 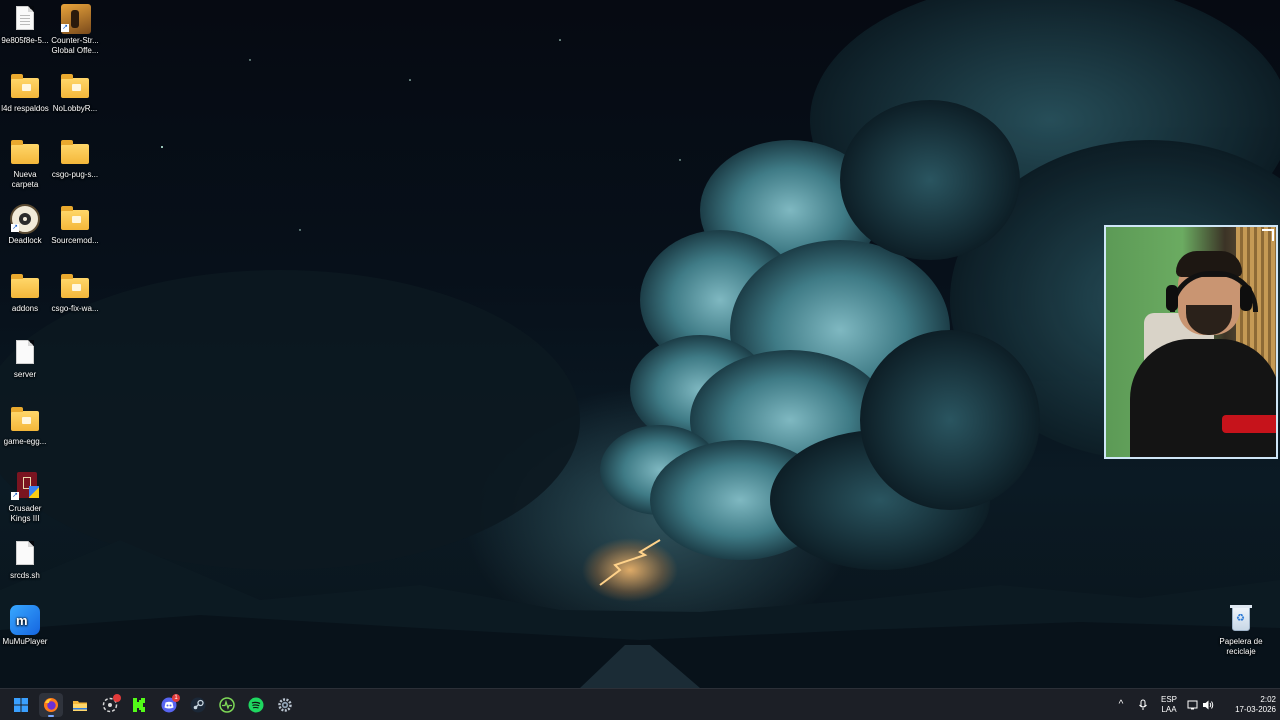 I want to click on taskbar-settings, so click(x=285, y=705).